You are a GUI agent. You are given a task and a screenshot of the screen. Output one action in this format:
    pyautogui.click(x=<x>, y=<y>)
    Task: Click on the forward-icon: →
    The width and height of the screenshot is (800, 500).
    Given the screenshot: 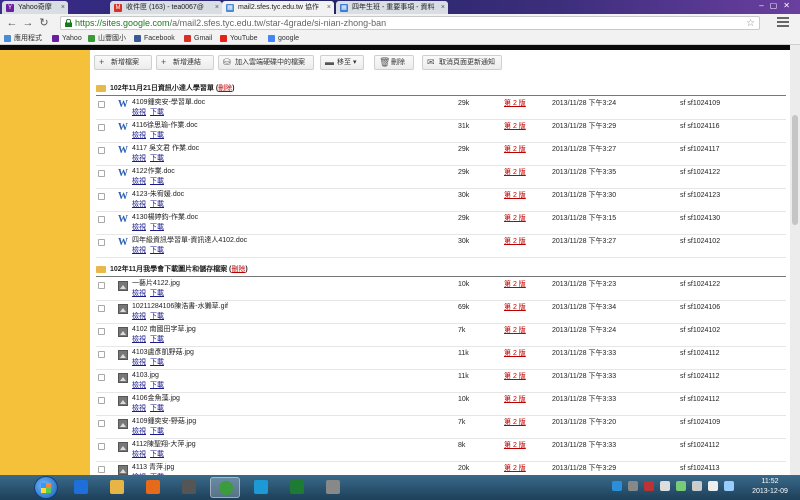 What is the action you would take?
    pyautogui.click(x=28, y=23)
    